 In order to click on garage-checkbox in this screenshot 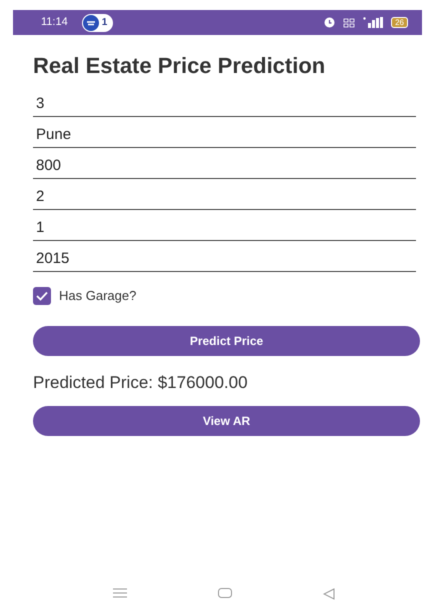, I will do `click(42, 295)`.